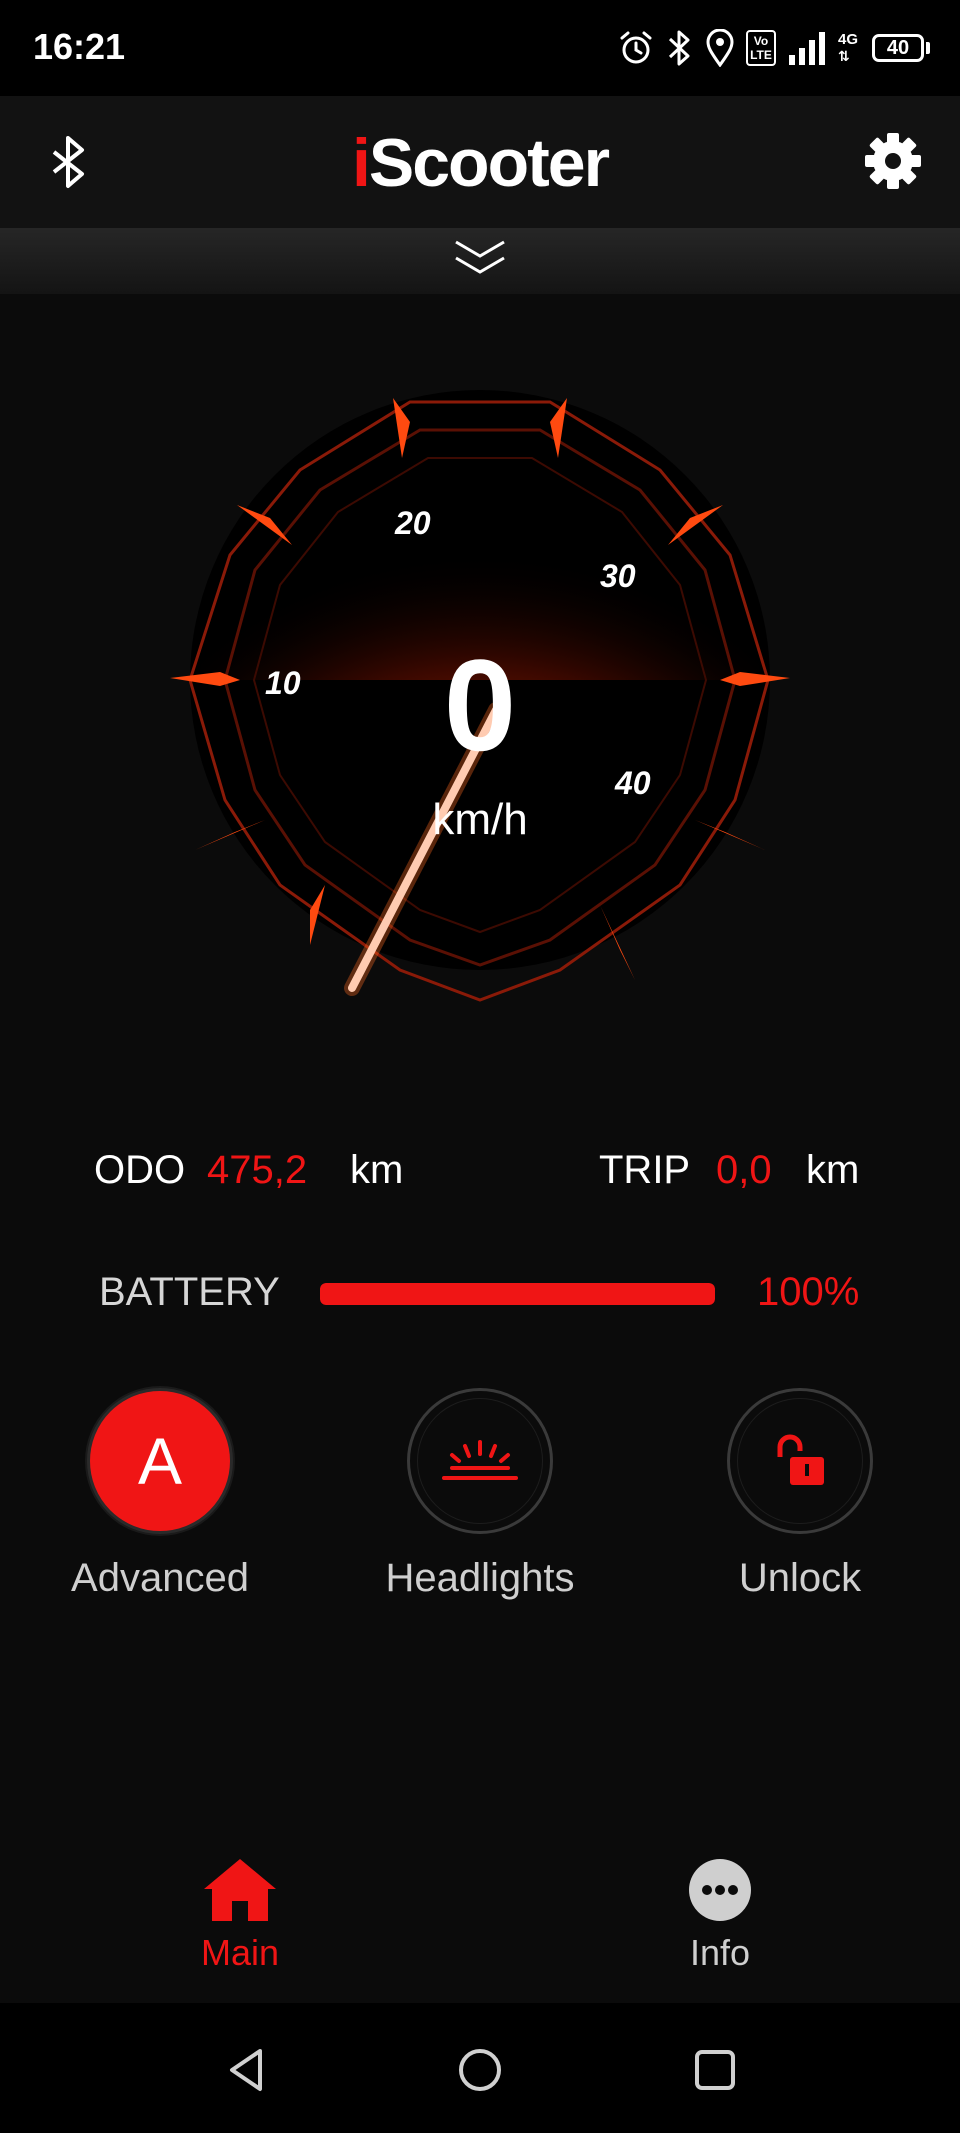 The width and height of the screenshot is (960, 2133). Describe the element at coordinates (833, 1170) in the screenshot. I see `trip-unit: km` at that location.